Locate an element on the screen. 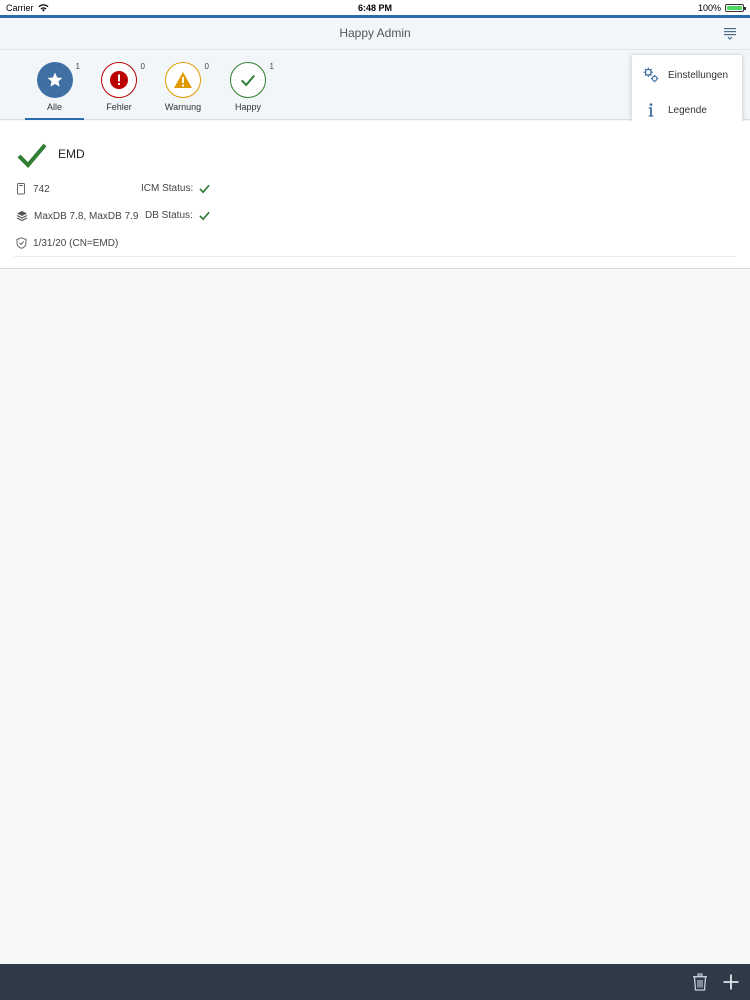  battery-icon is located at coordinates (735, 8).